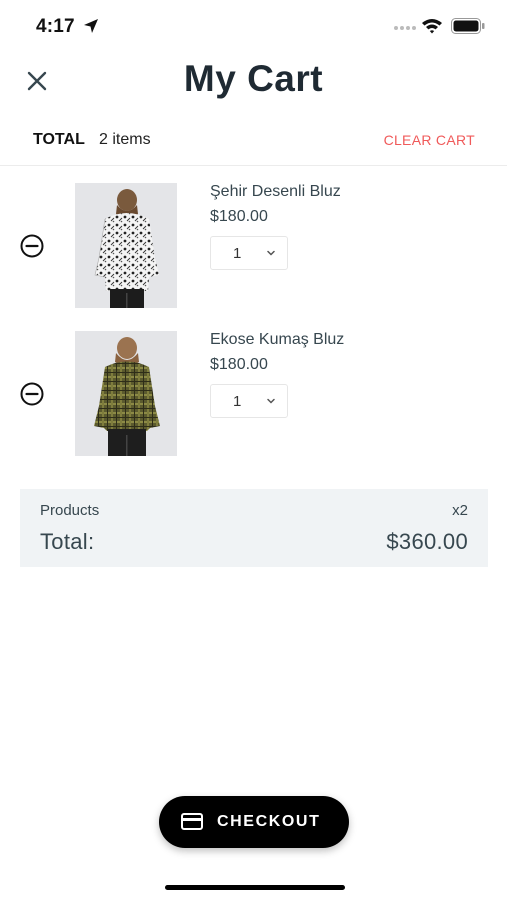 This screenshot has width=507, height=900. Describe the element at coordinates (460, 510) in the screenshot. I see `products-count: x2` at that location.